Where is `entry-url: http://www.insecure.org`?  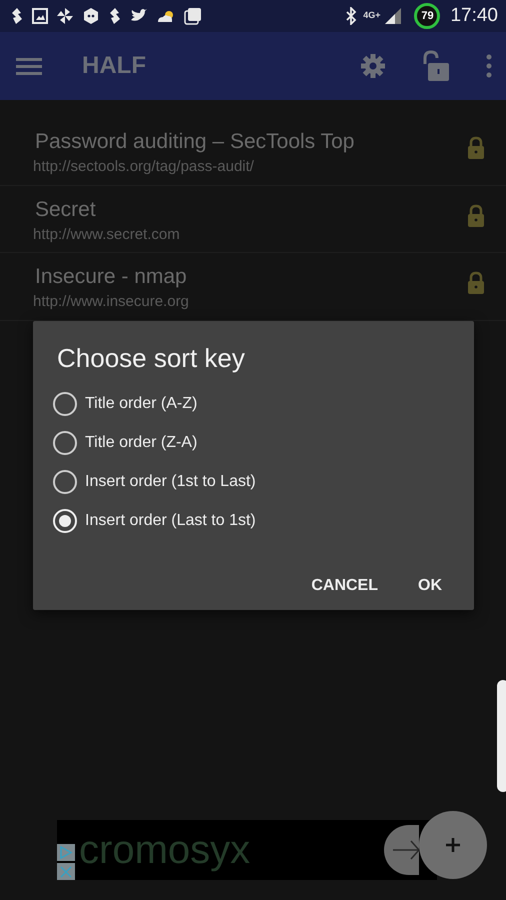 entry-url: http://www.insecure.org is located at coordinates (111, 302).